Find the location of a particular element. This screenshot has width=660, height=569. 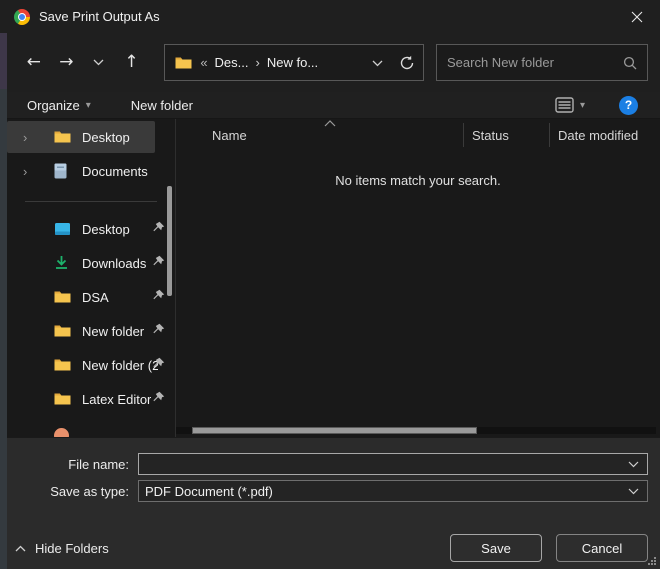

up-button: ↑ is located at coordinates (132, 63).